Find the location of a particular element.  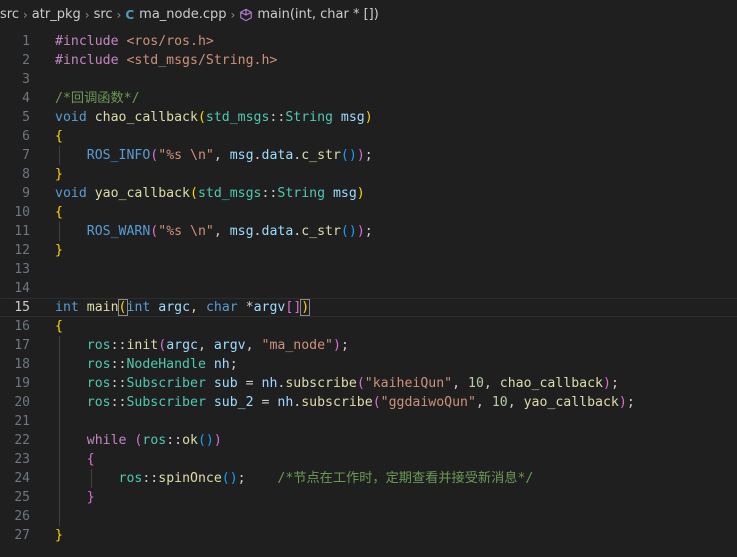

breadcrumb-item-file: ma_node.cpp is located at coordinates (182, 14).